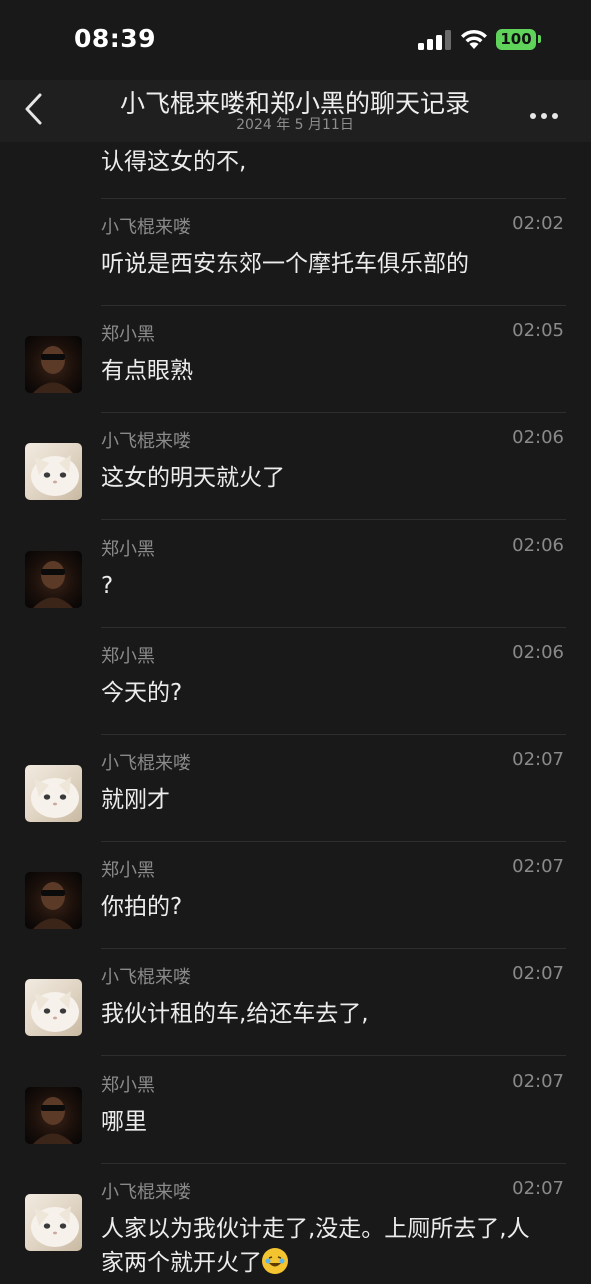  I want to click on message-row: 小飞棍来喽 02:07 就刚才, so click(295, 788).